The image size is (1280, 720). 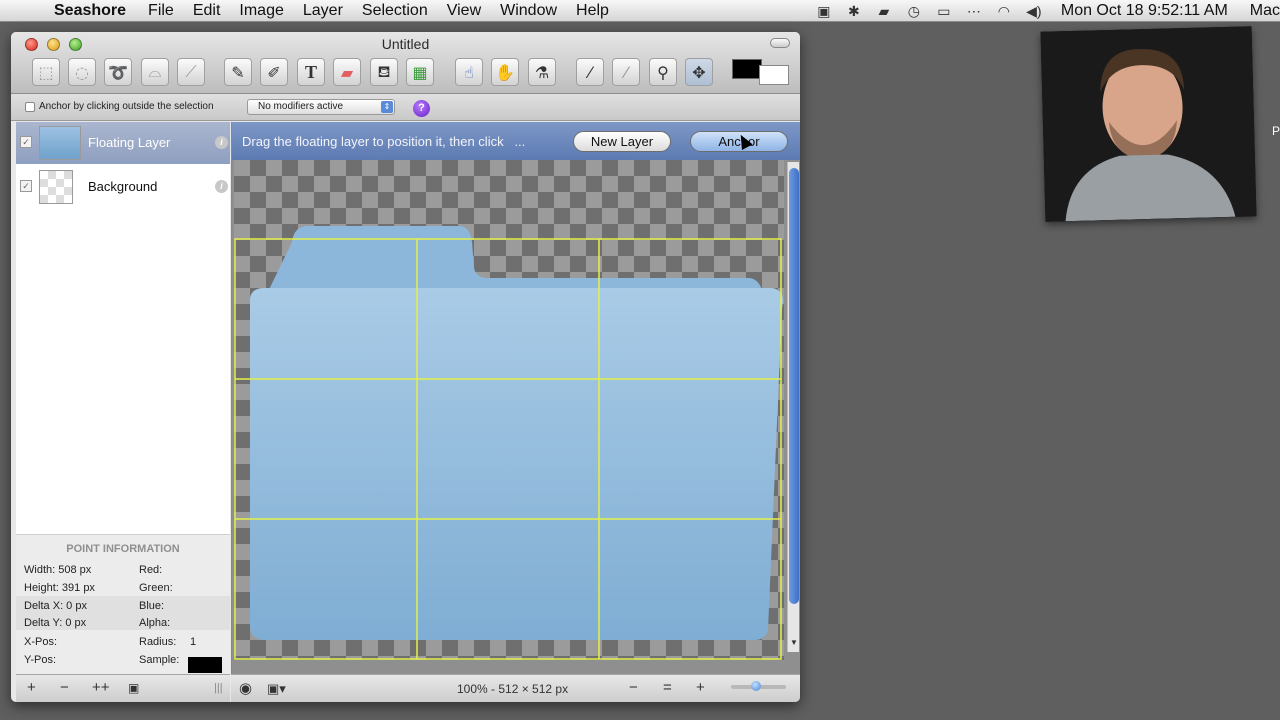 I want to click on layer-settings-icon: ▣, so click(x=133, y=688).